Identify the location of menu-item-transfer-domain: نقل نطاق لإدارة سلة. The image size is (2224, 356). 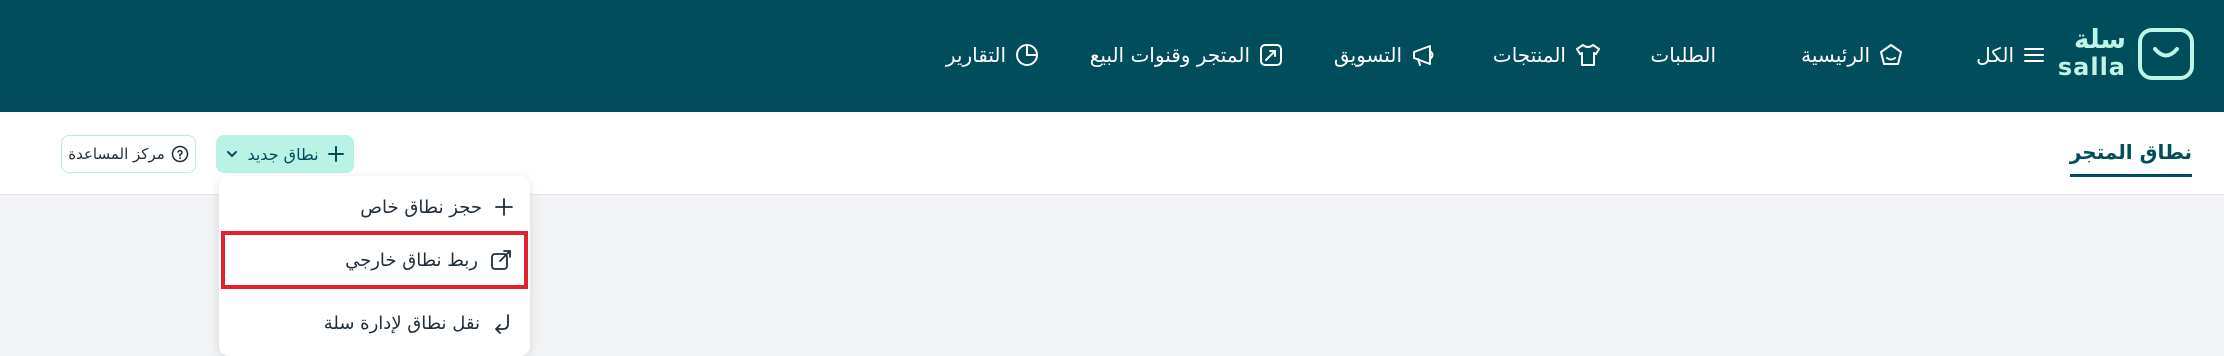
(374, 323).